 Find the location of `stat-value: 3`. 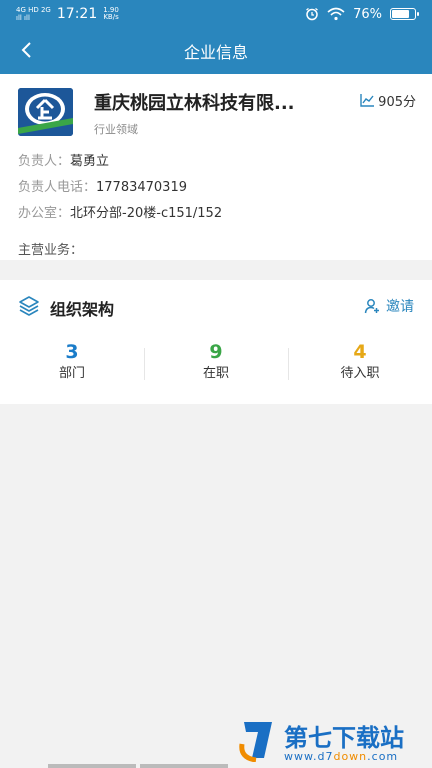

stat-value: 3 is located at coordinates (72, 352).